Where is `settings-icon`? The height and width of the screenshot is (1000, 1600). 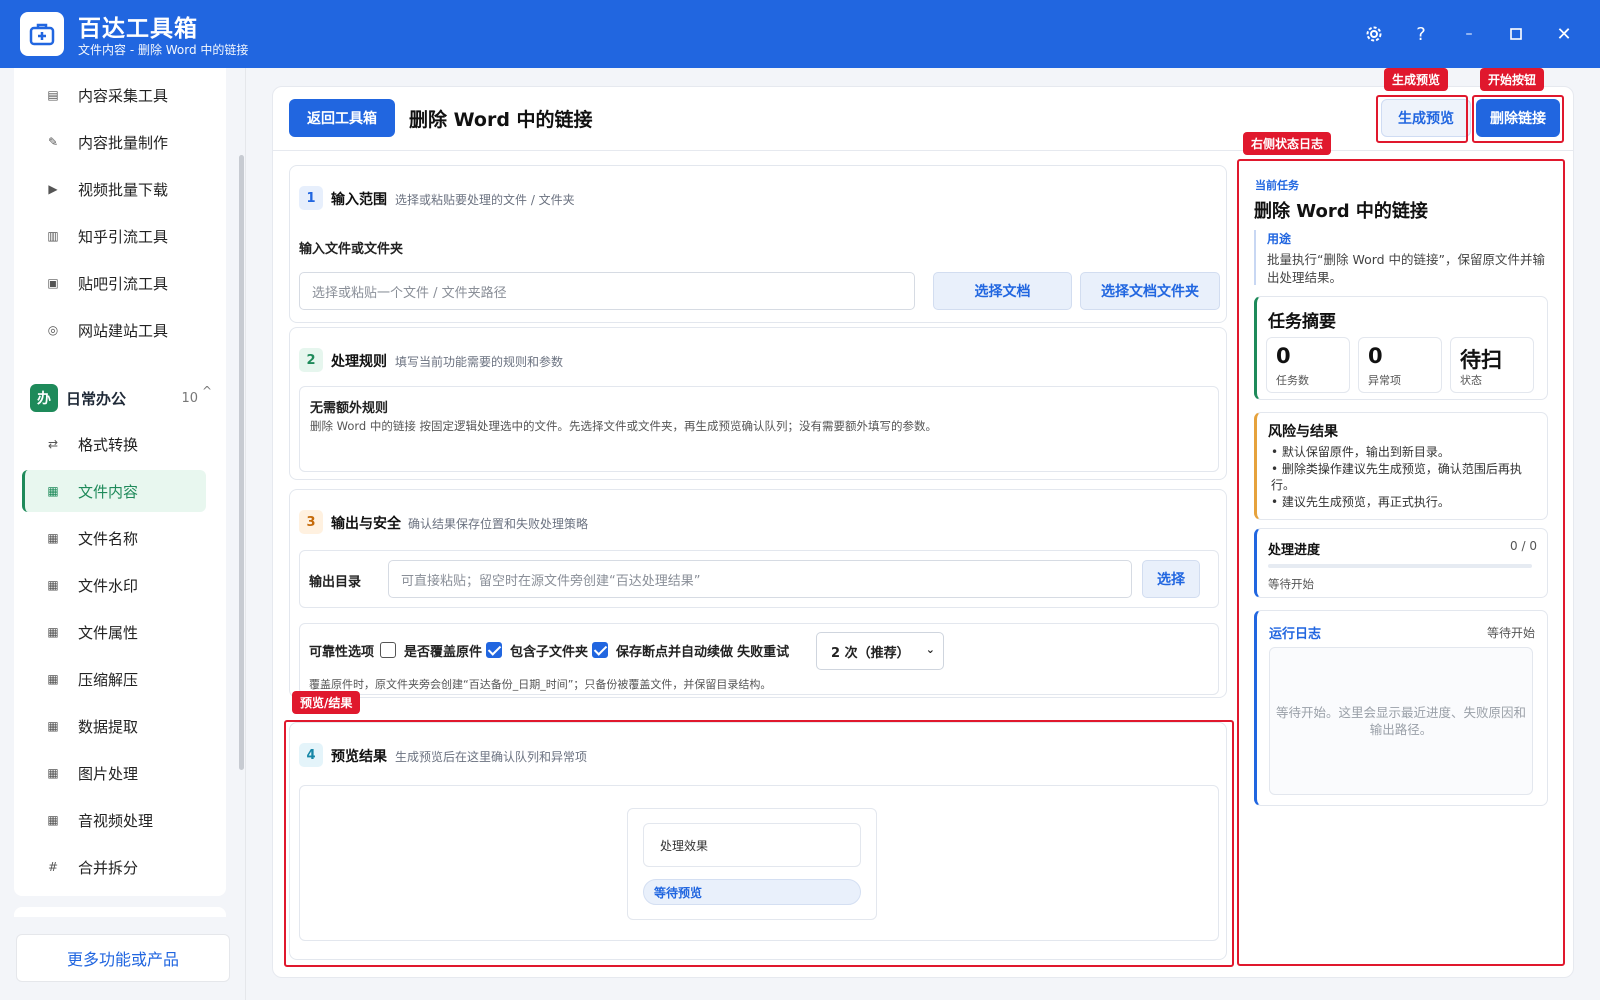
settings-icon is located at coordinates (1374, 34).